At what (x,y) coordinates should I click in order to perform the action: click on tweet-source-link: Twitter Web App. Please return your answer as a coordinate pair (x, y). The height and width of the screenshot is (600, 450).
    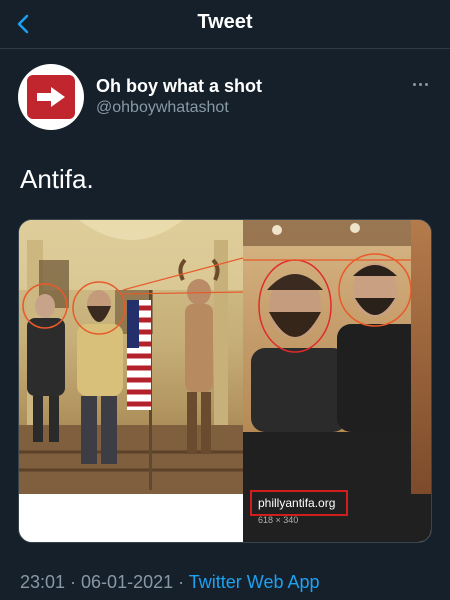
    Looking at the image, I should click on (254, 582).